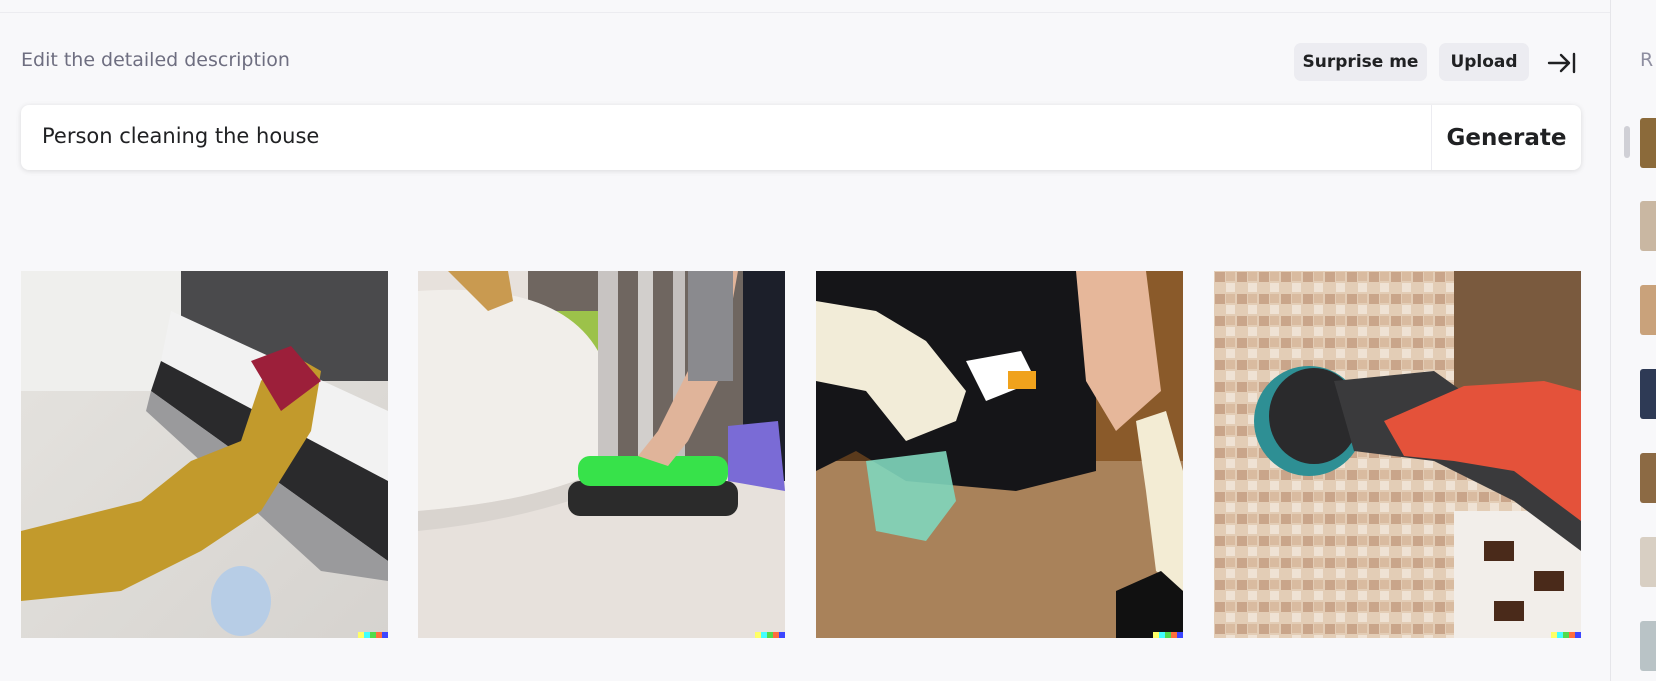 The image size is (1656, 681). I want to click on upload-button: Upload, so click(1484, 62).